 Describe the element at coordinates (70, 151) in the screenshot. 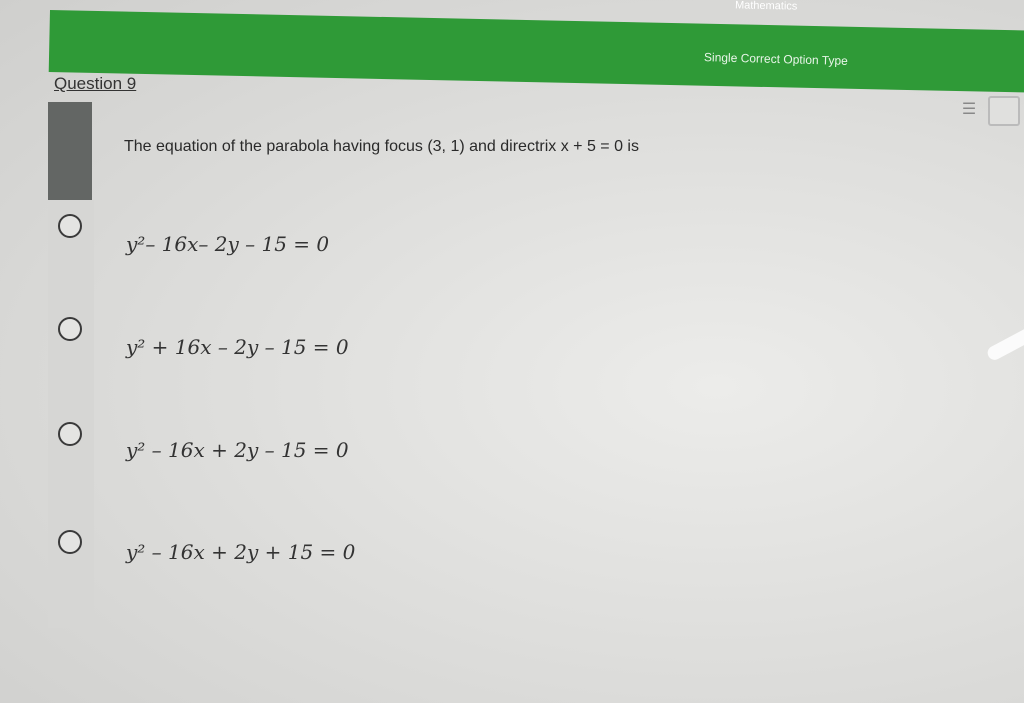

I see `question-marker` at that location.